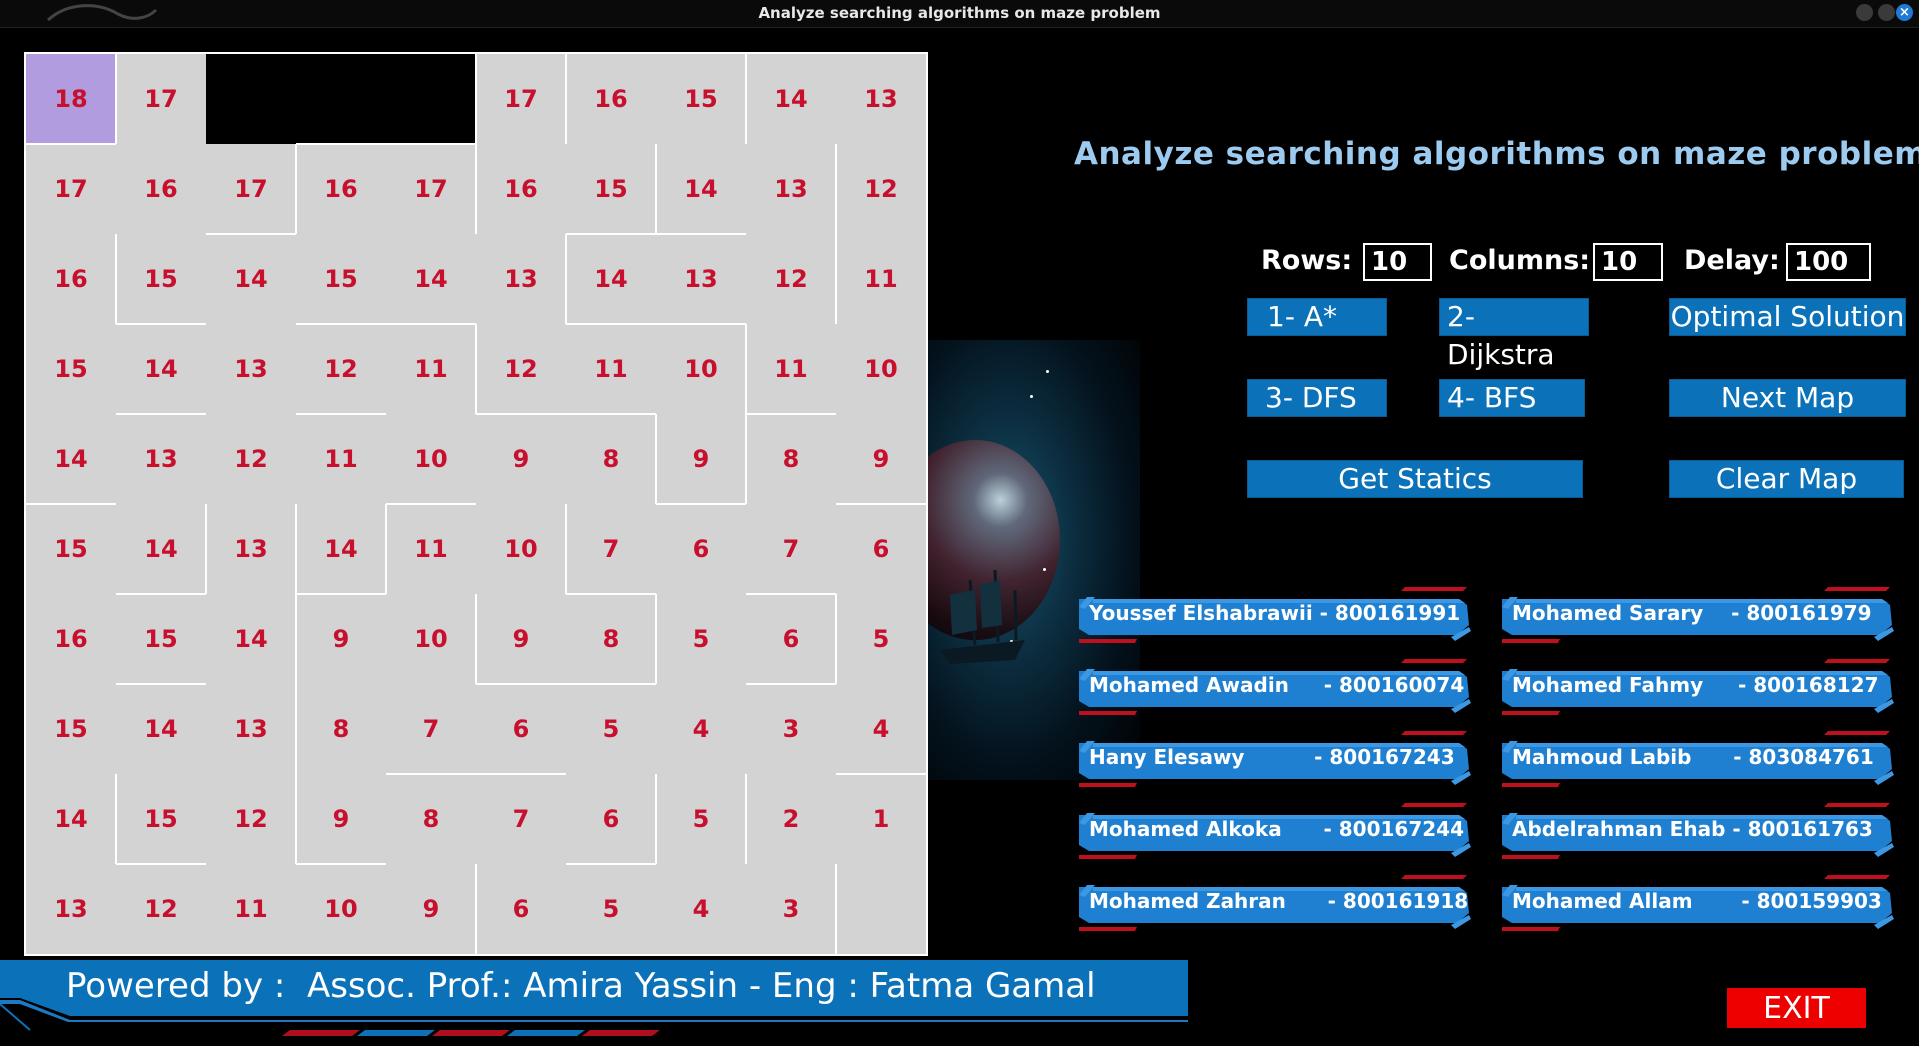  What do you see at coordinates (1415, 479) in the screenshot?
I see `get-statics-button: Get Statics` at bounding box center [1415, 479].